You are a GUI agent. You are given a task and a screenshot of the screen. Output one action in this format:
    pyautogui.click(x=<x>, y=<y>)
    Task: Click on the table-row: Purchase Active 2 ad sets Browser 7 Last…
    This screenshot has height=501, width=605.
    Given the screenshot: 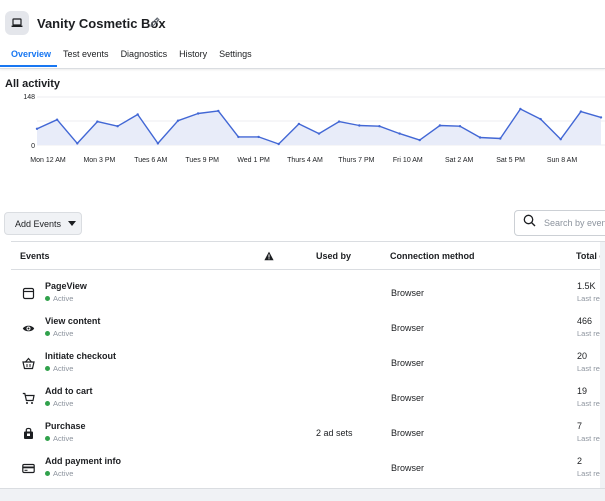 What is the action you would take?
    pyautogui.click(x=308, y=433)
    